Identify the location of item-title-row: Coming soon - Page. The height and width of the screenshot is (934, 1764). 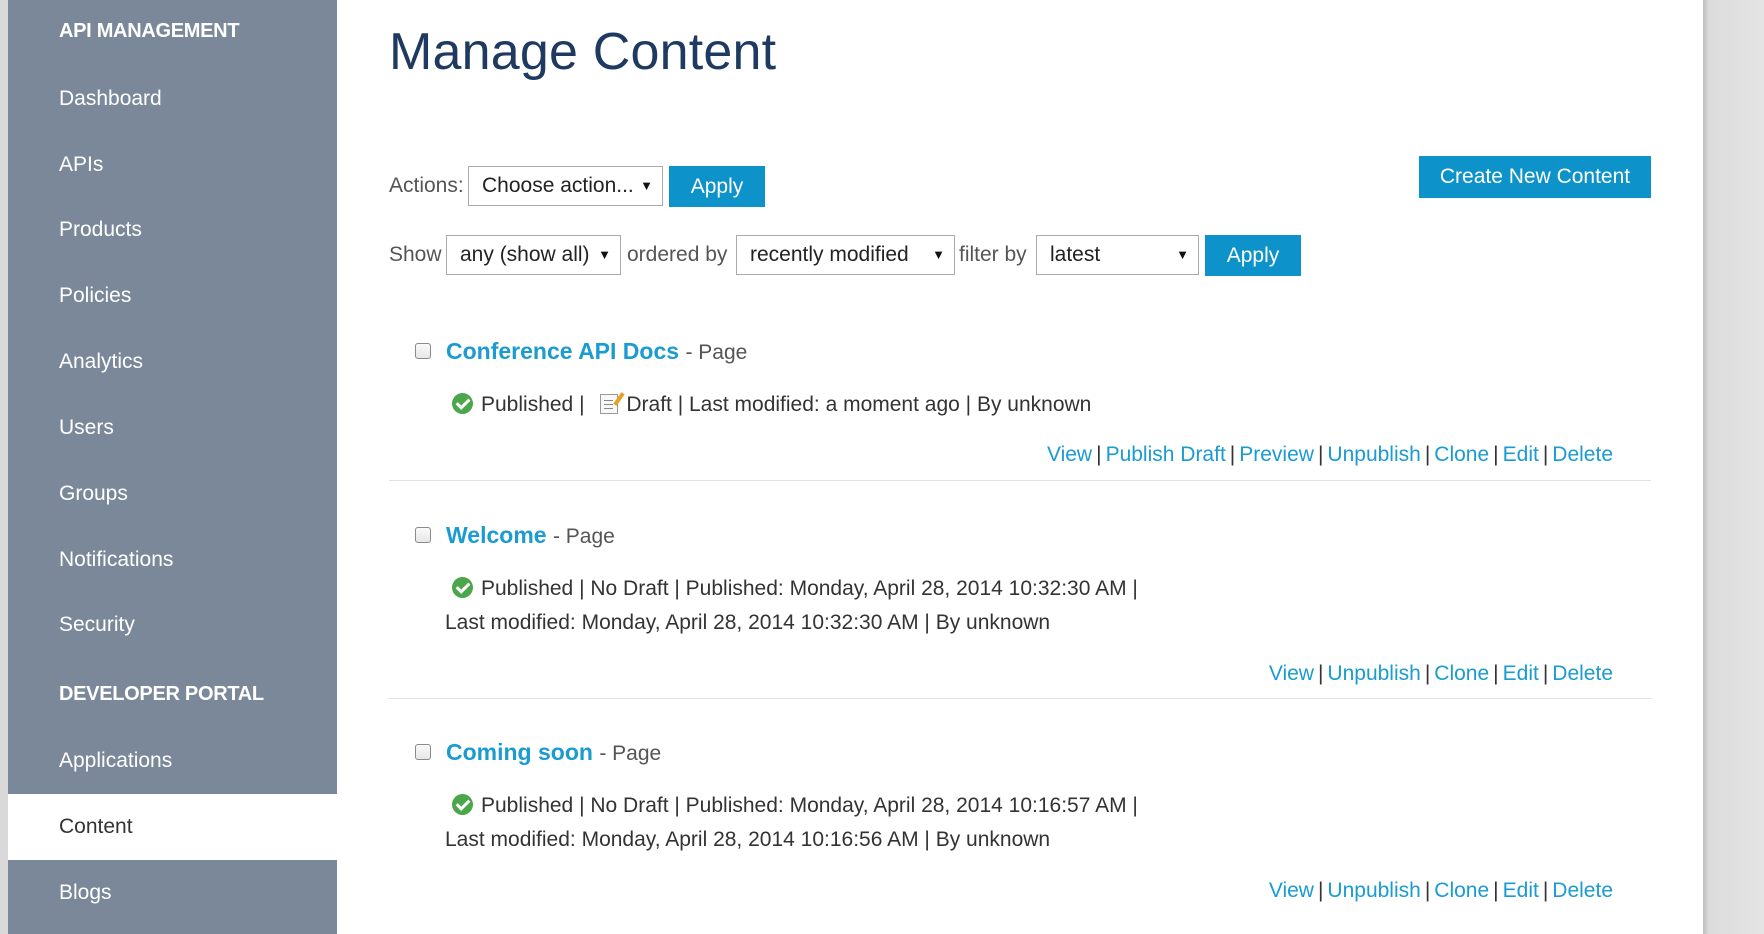
(553, 752).